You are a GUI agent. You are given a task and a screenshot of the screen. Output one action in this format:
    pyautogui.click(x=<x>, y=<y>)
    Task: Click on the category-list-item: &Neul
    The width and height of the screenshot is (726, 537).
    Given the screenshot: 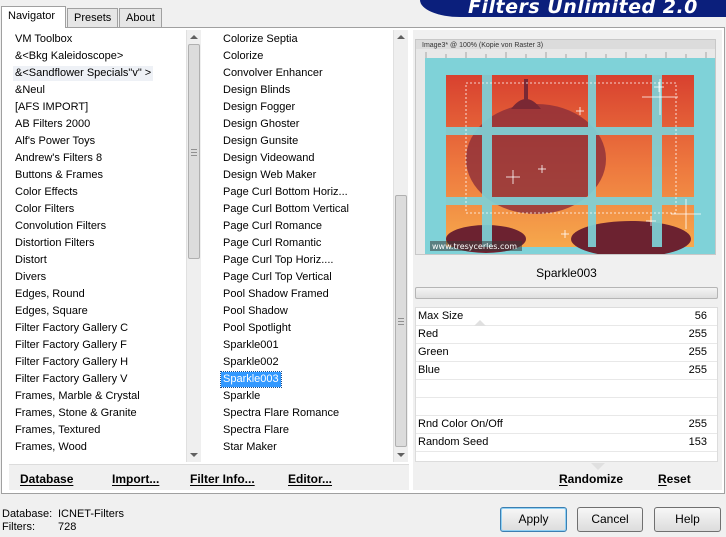 What is the action you would take?
    pyautogui.click(x=30, y=90)
    